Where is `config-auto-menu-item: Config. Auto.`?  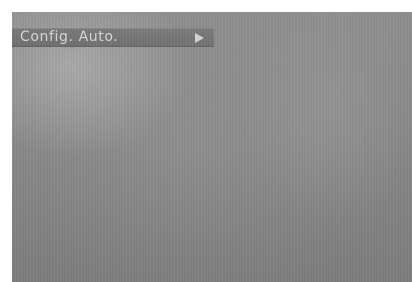 config-auto-menu-item: Config. Auto. is located at coordinates (113, 37).